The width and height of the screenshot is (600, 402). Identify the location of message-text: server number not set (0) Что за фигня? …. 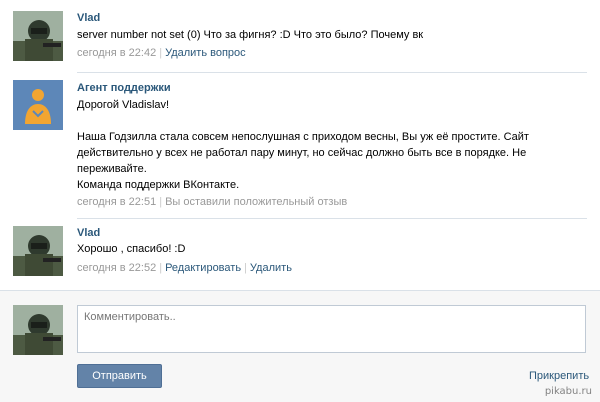
(250, 35).